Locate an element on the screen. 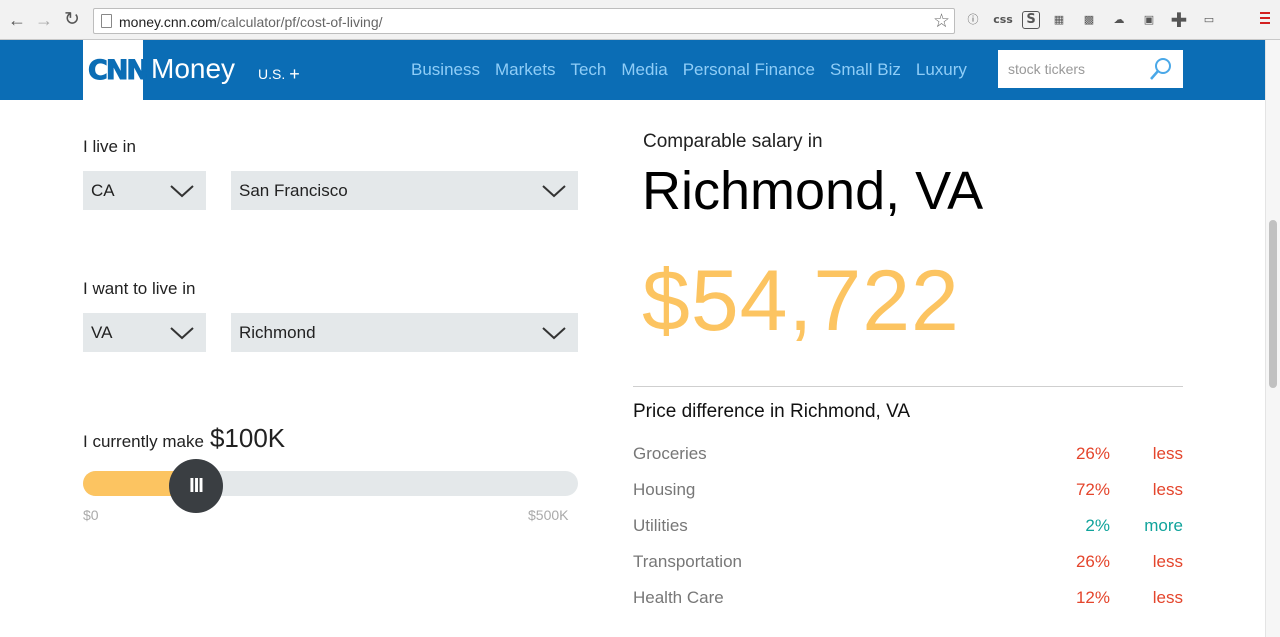  slider-min-label: $0 is located at coordinates (91, 515).